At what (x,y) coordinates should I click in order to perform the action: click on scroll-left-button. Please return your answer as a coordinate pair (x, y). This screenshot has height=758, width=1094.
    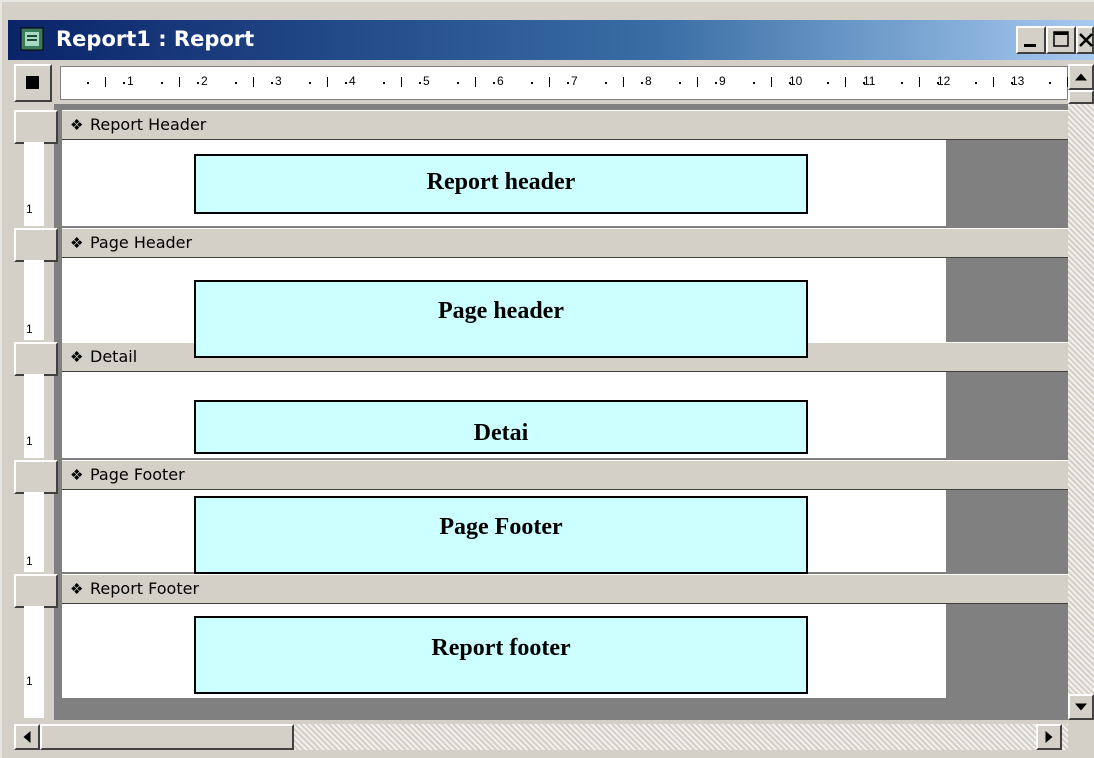
    Looking at the image, I should click on (27, 737).